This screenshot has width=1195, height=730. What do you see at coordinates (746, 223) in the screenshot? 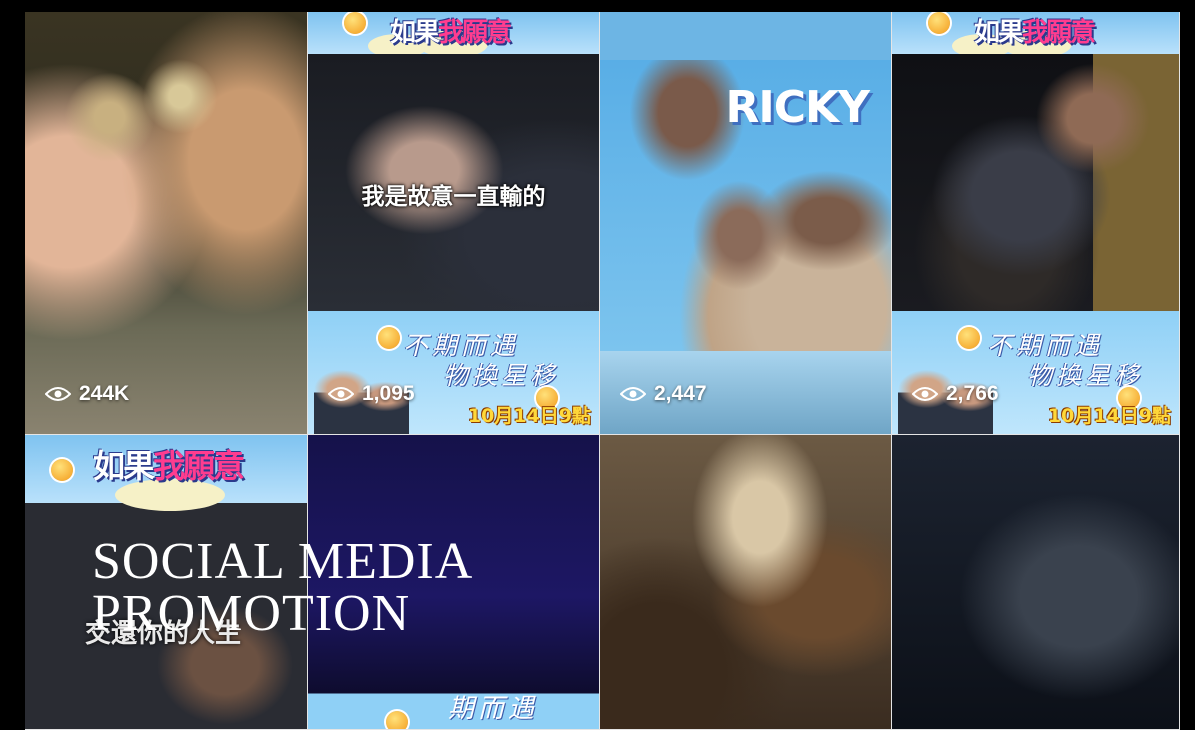
I see `video-tile-3: RICKY 2,447` at bounding box center [746, 223].